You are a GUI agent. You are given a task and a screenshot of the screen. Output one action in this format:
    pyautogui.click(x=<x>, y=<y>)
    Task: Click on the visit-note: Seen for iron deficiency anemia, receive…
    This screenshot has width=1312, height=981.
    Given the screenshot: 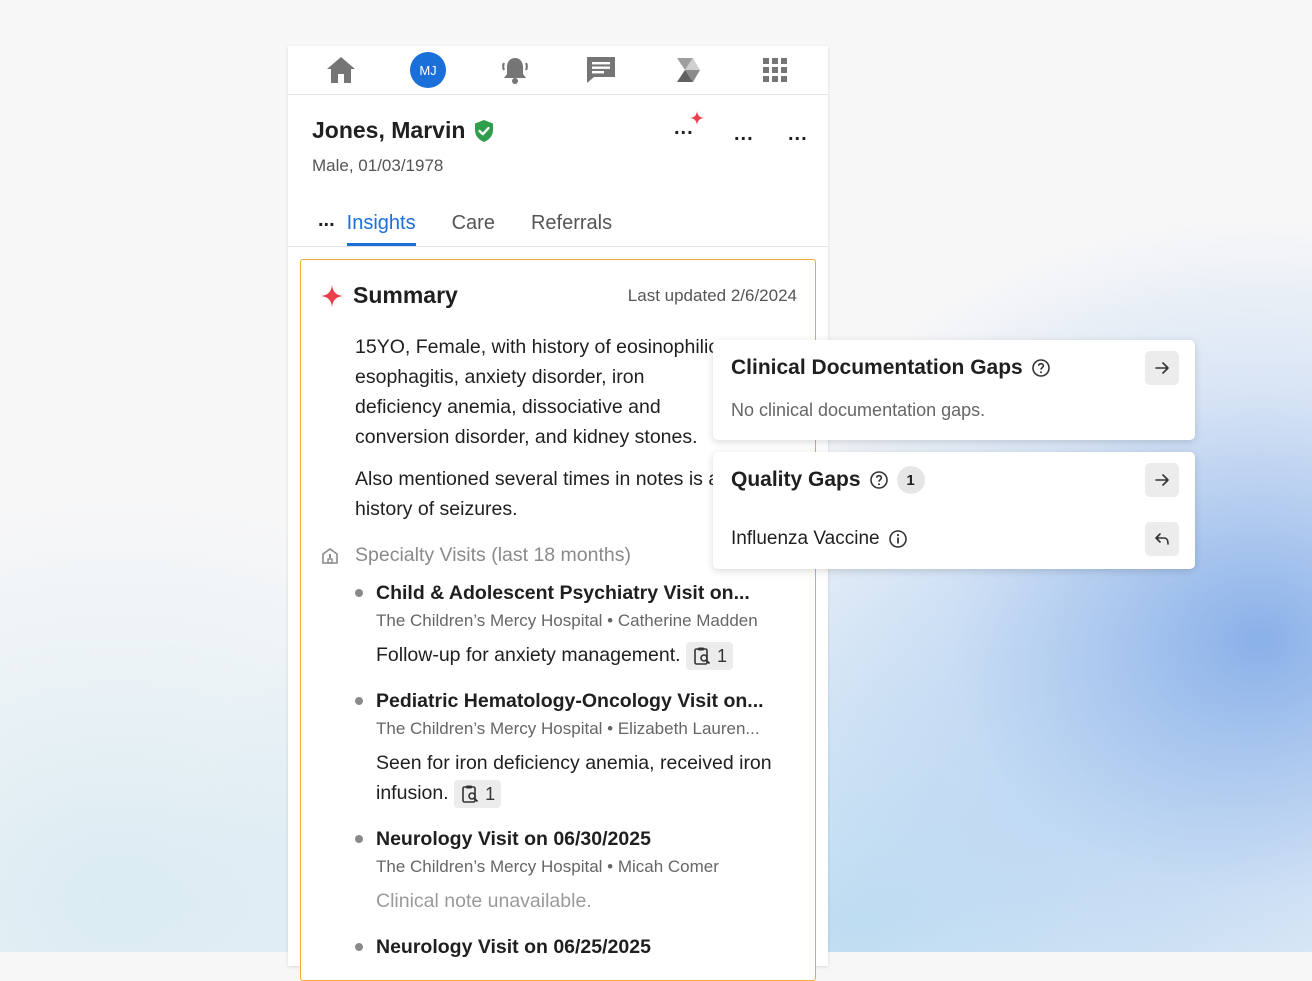 What is the action you would take?
    pyautogui.click(x=576, y=778)
    